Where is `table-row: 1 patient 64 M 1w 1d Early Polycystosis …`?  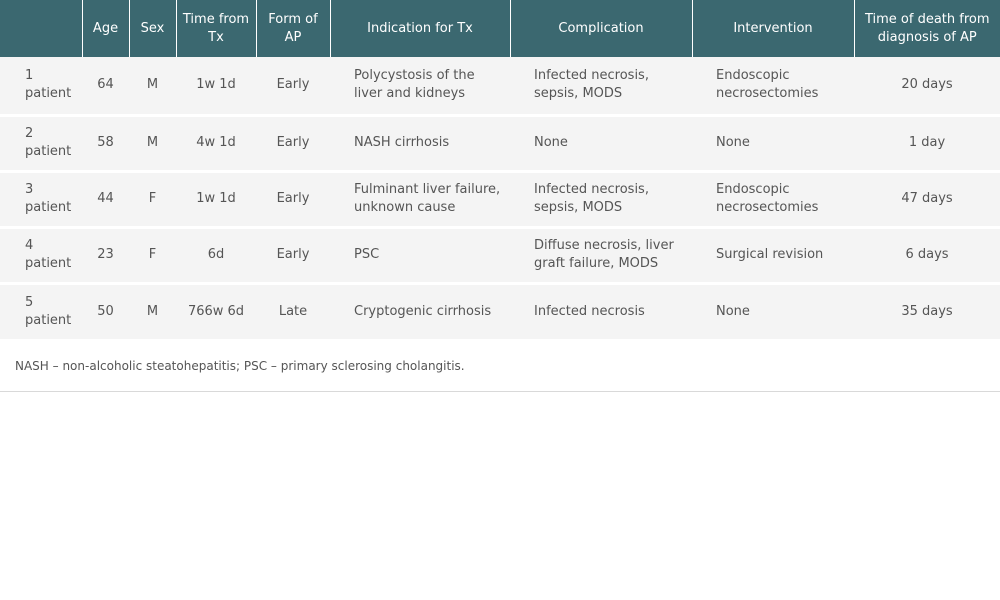
table-row: 1 patient 64 M 1w 1d Early Polycystosis … is located at coordinates (500, 86).